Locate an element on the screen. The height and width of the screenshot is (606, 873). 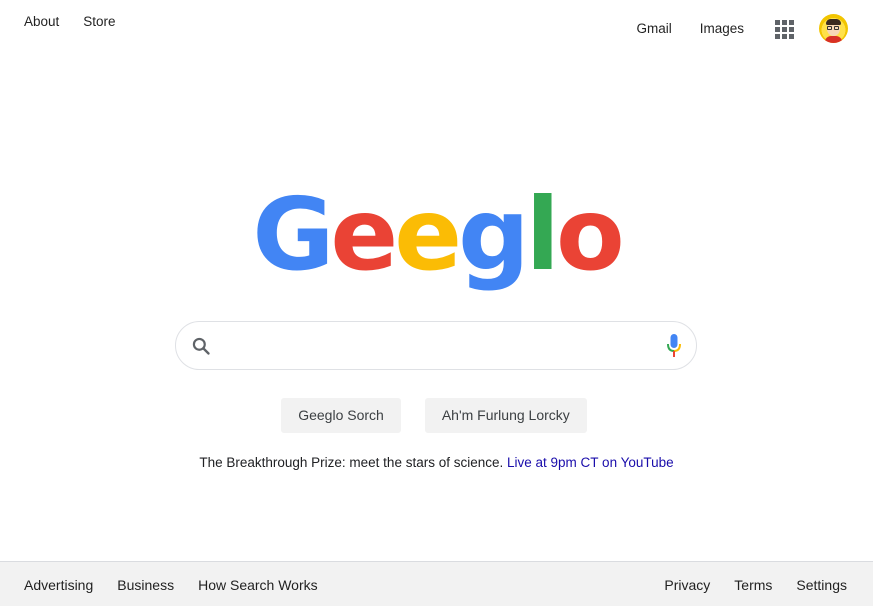
lucky-button: Ah'm Furlung Lorcky is located at coordinates (505, 415).